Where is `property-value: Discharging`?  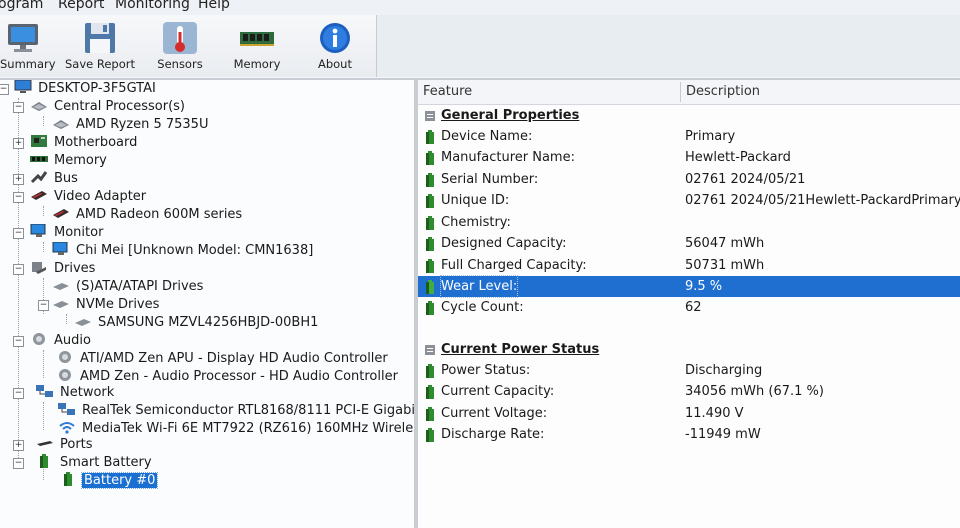 property-value: Discharging is located at coordinates (724, 370).